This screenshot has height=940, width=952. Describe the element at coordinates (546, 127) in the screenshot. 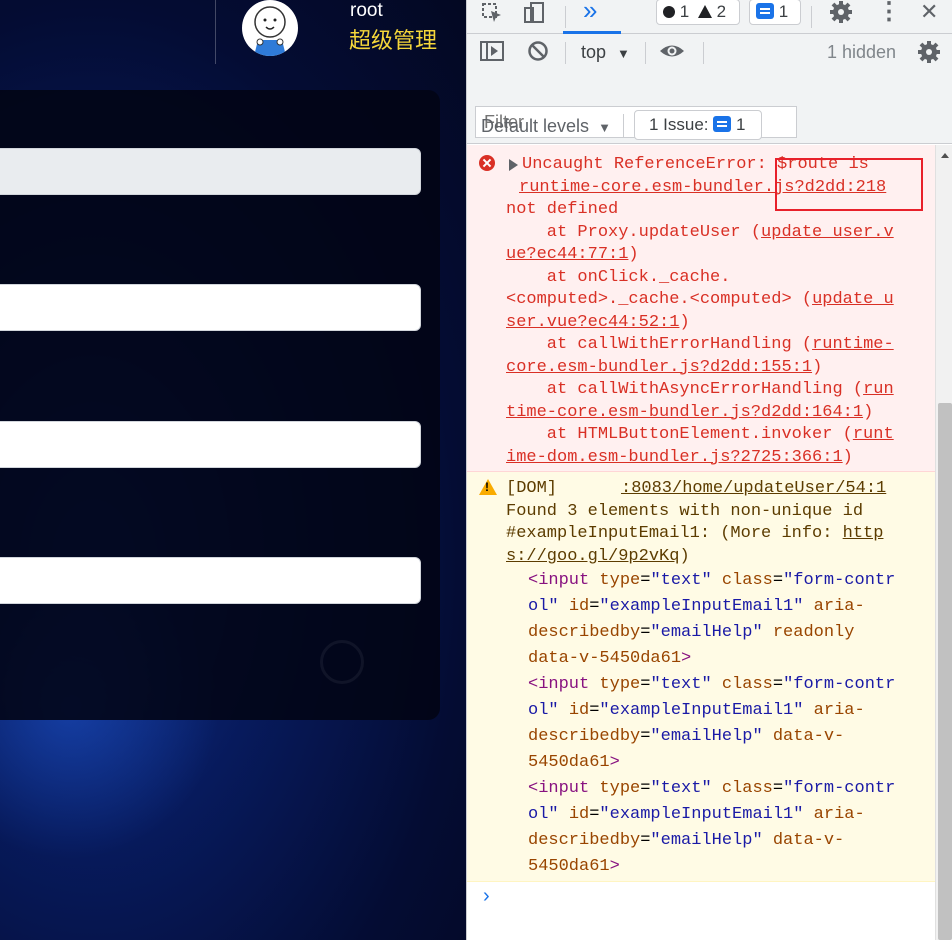

I see `log-levels-select: Default levels ▼` at that location.